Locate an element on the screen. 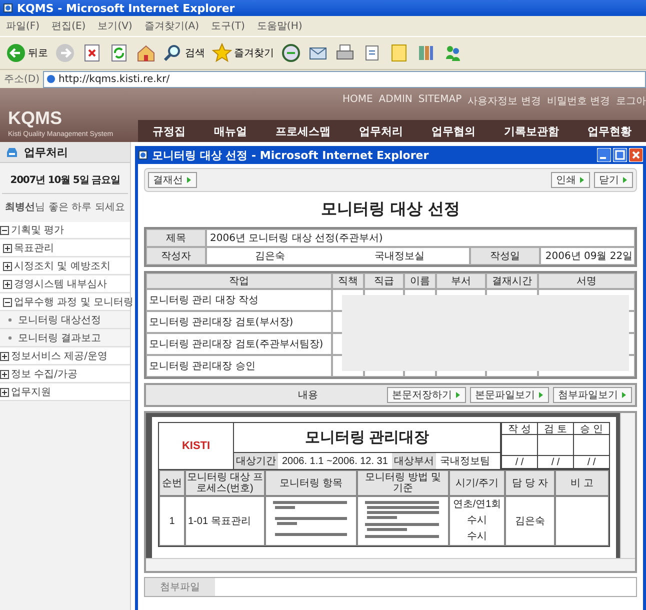 This screenshot has width=646, height=610. action-button: 본문파일보기 is located at coordinates (509, 395).